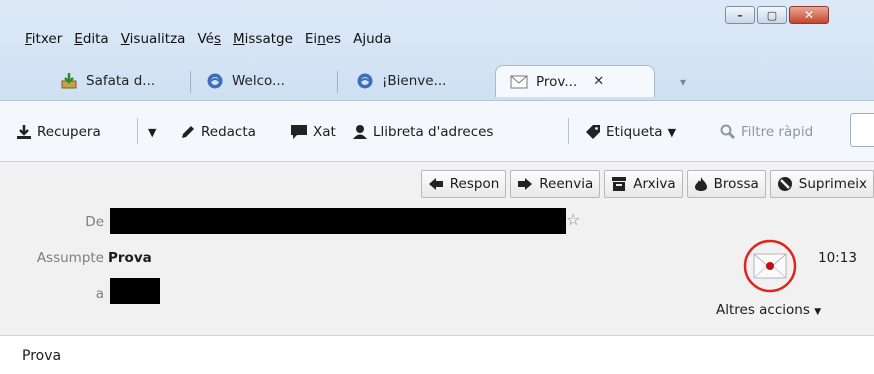 The width and height of the screenshot is (874, 374). Describe the element at coordinates (299, 132) in the screenshot. I see `chat-icon` at that location.